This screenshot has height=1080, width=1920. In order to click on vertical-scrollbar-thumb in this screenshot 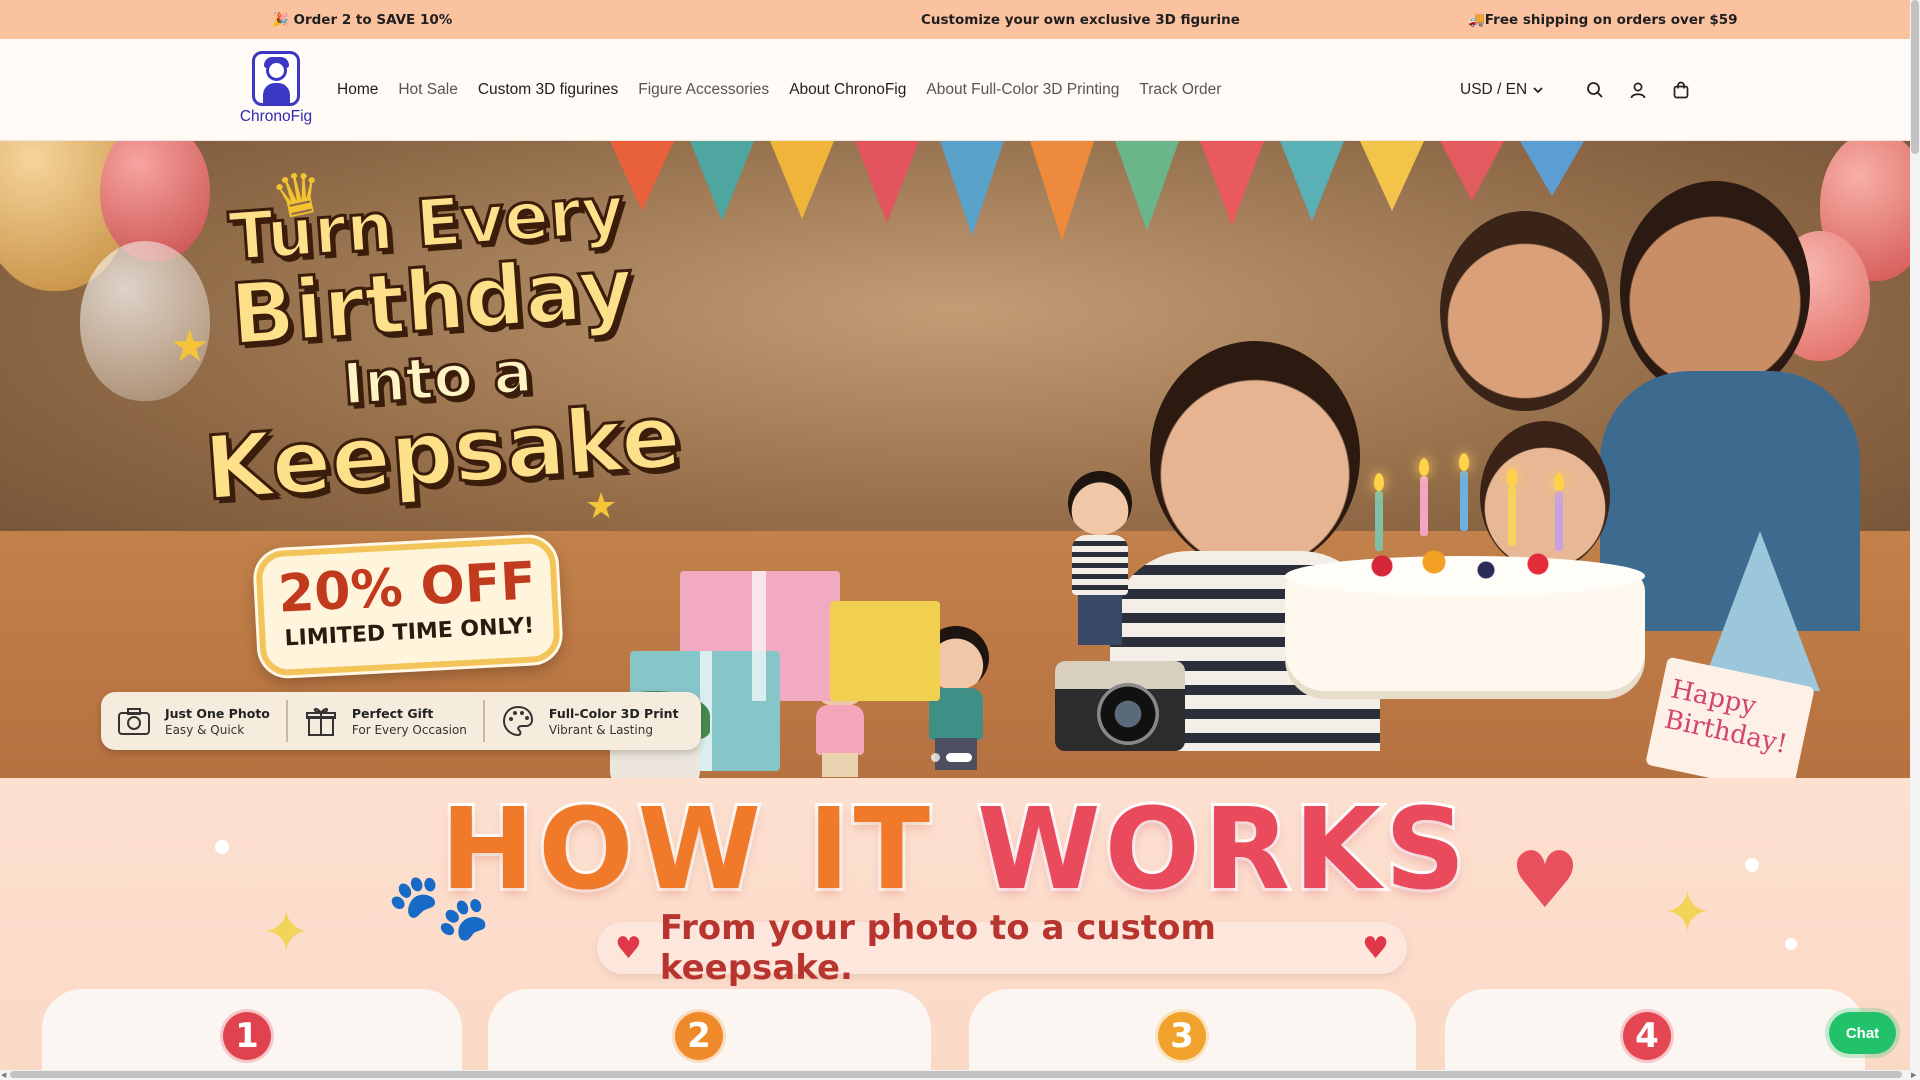, I will do `click(1915, 77)`.